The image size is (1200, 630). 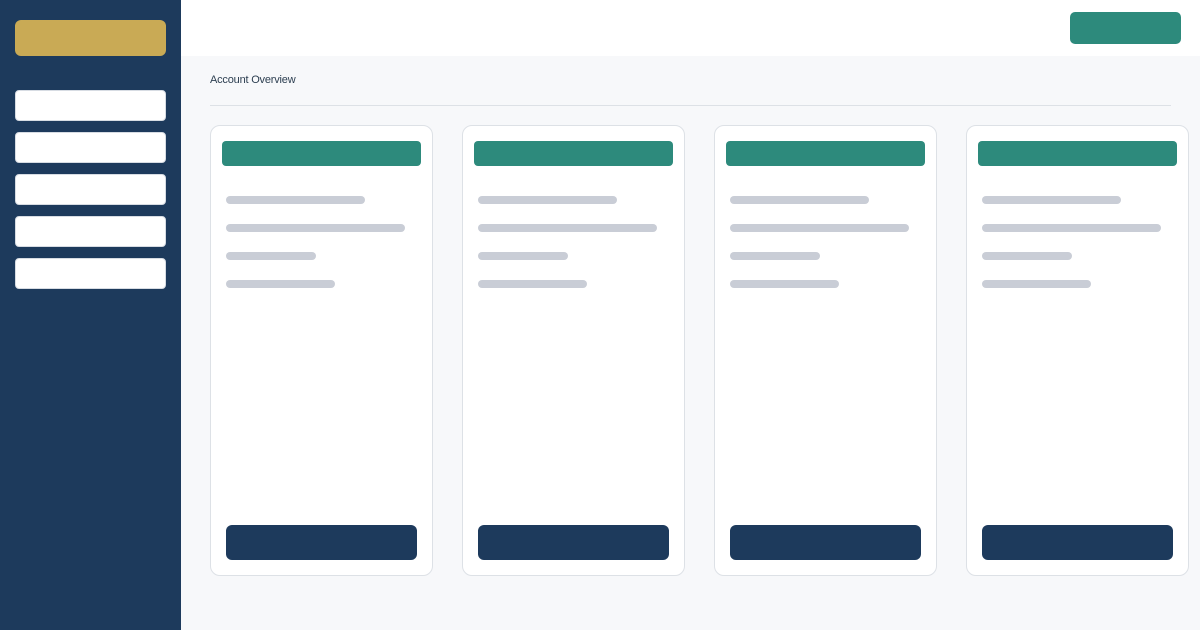 What do you see at coordinates (1125, 28) in the screenshot?
I see `header-action-button` at bounding box center [1125, 28].